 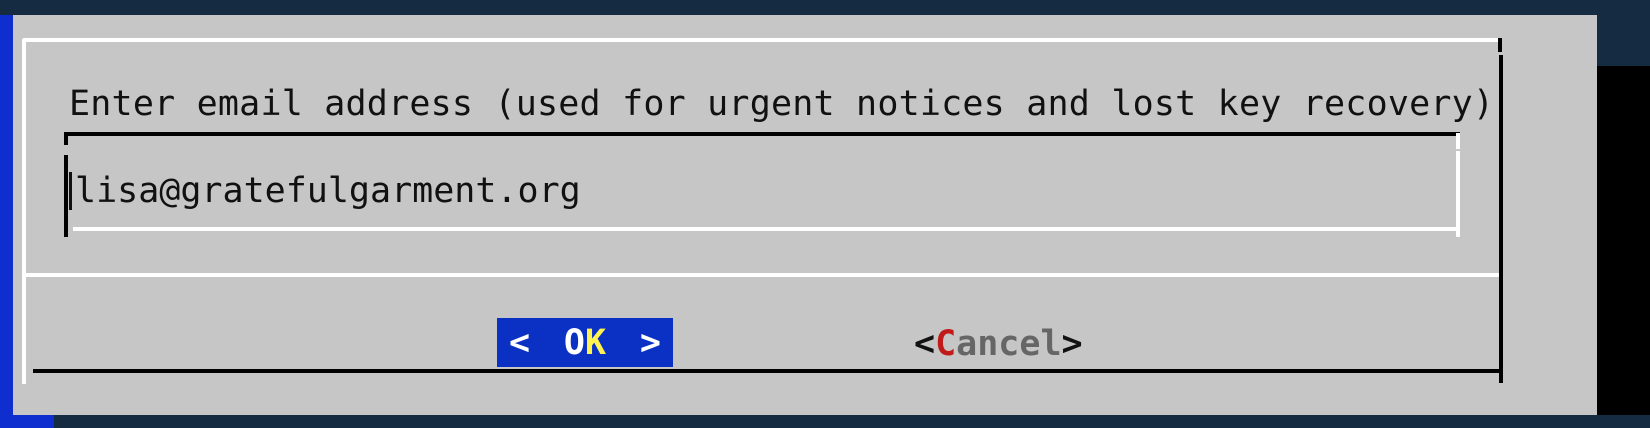 I want to click on input-border-left, so click(x=66, y=196).